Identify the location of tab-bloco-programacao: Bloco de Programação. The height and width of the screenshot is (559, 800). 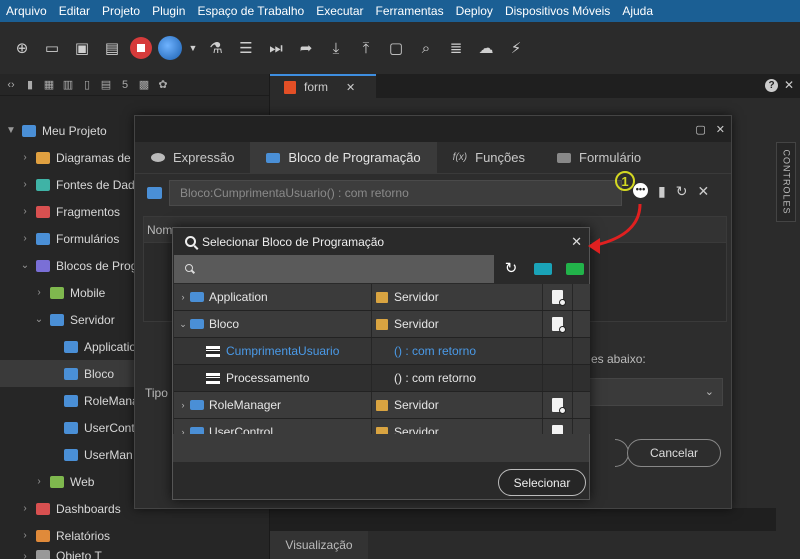
(343, 157).